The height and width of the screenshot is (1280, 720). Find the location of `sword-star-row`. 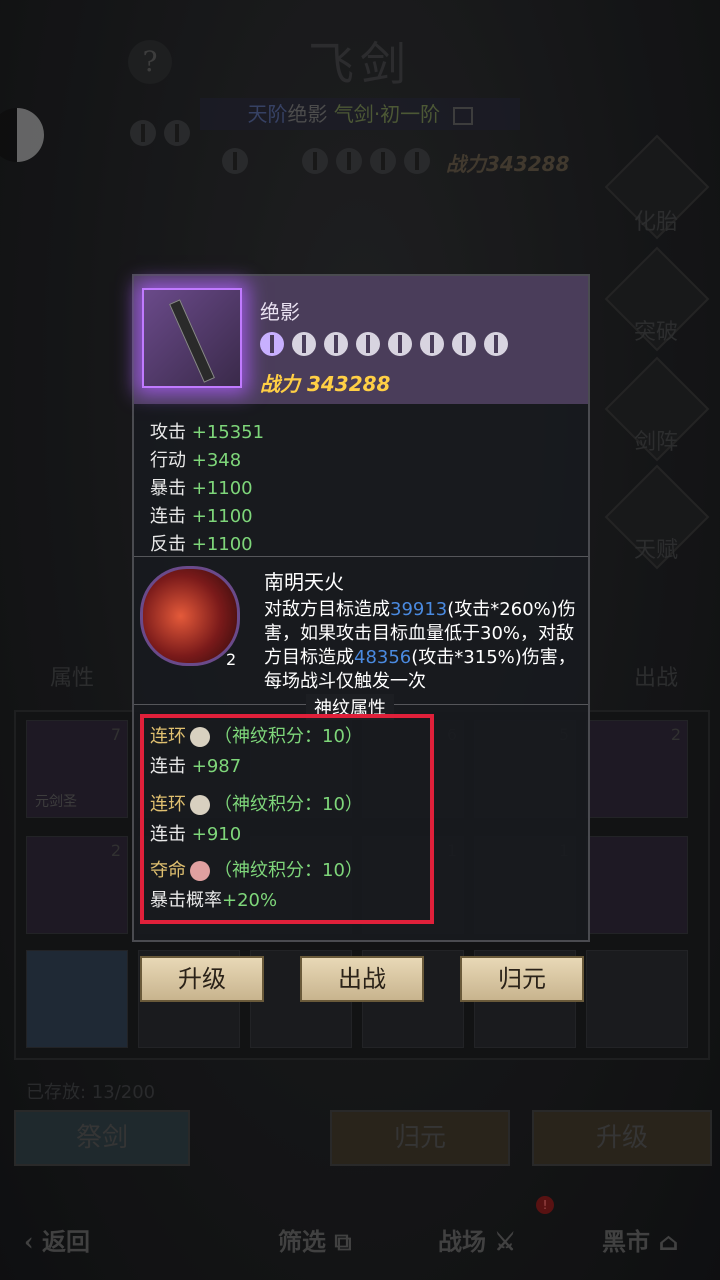

sword-star-row is located at coordinates (388, 346).